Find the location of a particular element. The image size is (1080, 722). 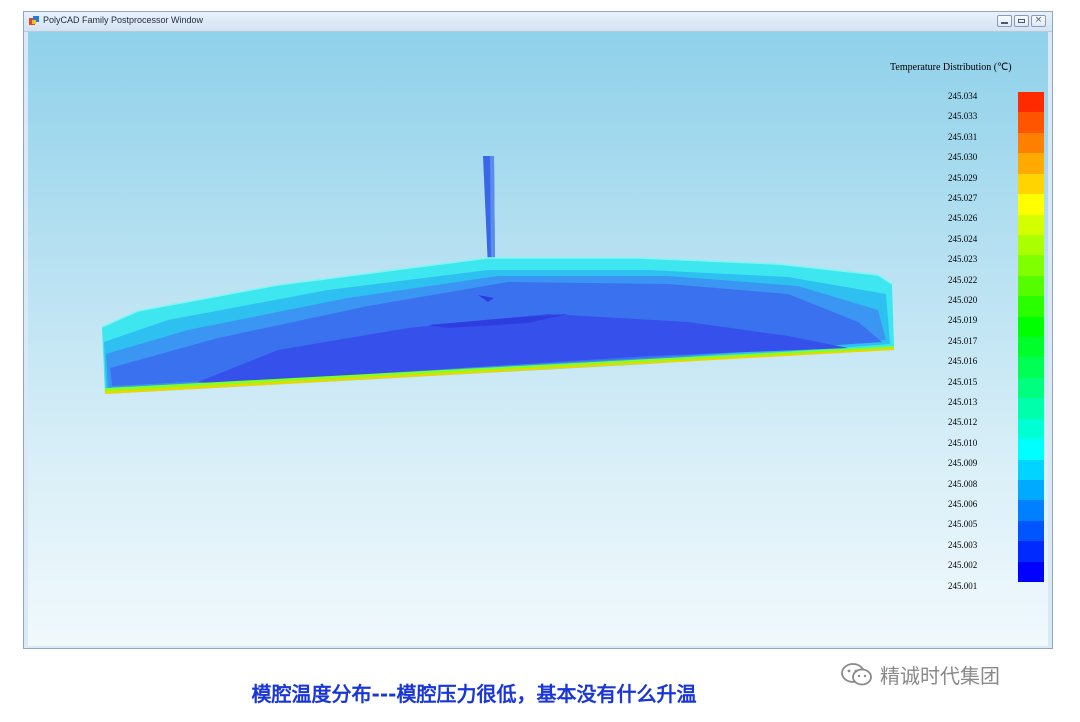

window-title: PolyCAD Family Postprocessor Window is located at coordinates (123, 20).